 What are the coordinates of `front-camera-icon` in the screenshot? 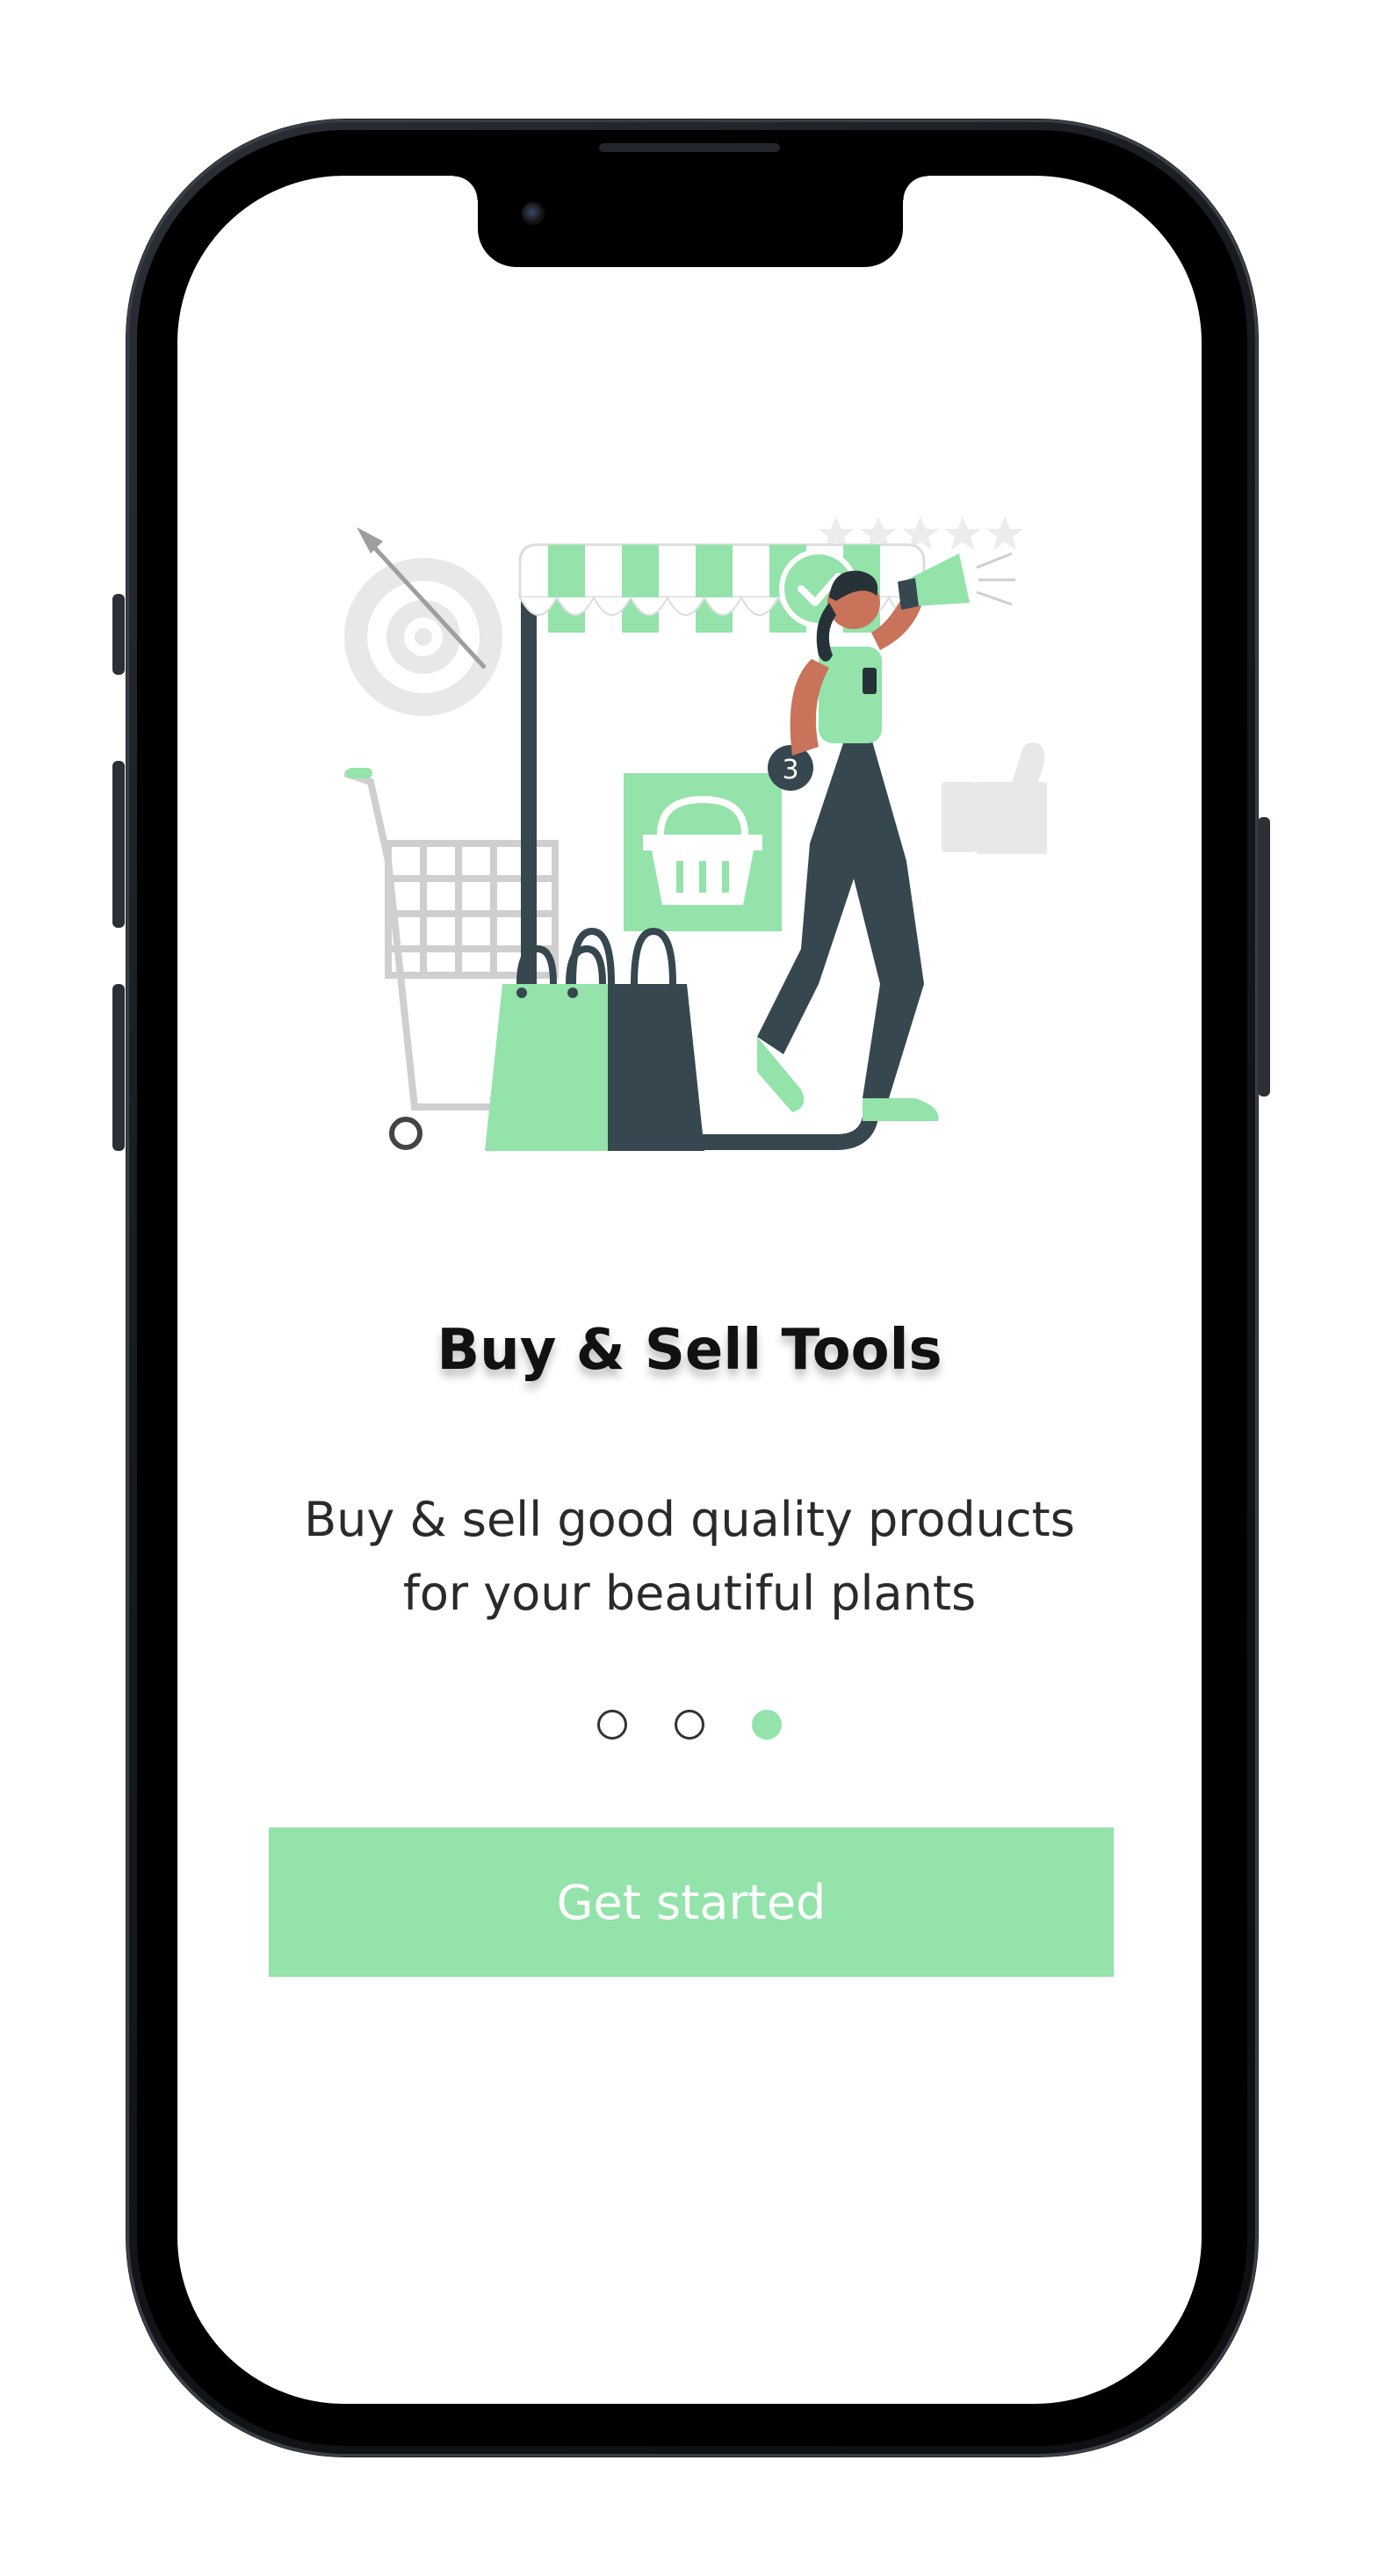 It's located at (533, 213).